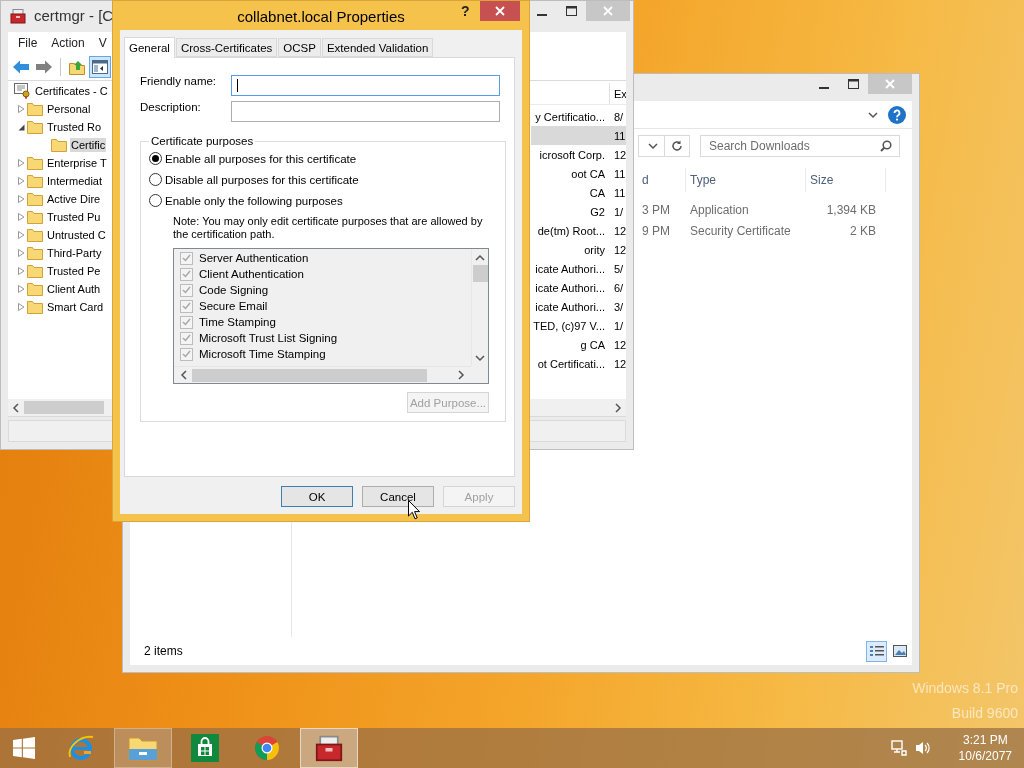 The height and width of the screenshot is (768, 1024). I want to click on chevron-left-icon, so click(16, 407).